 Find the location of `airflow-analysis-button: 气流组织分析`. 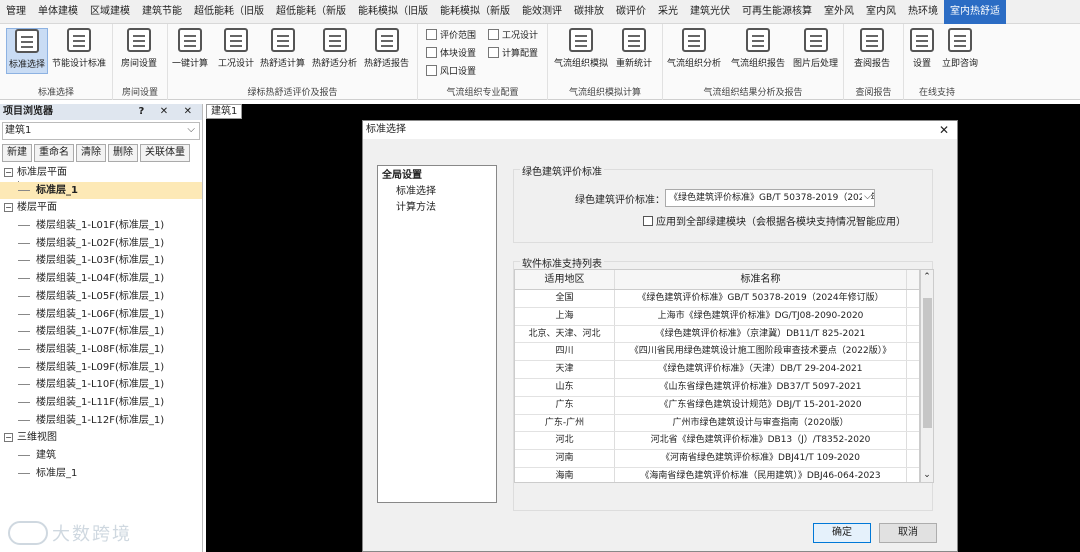

airflow-analysis-button: 气流组织分析 is located at coordinates (694, 48).